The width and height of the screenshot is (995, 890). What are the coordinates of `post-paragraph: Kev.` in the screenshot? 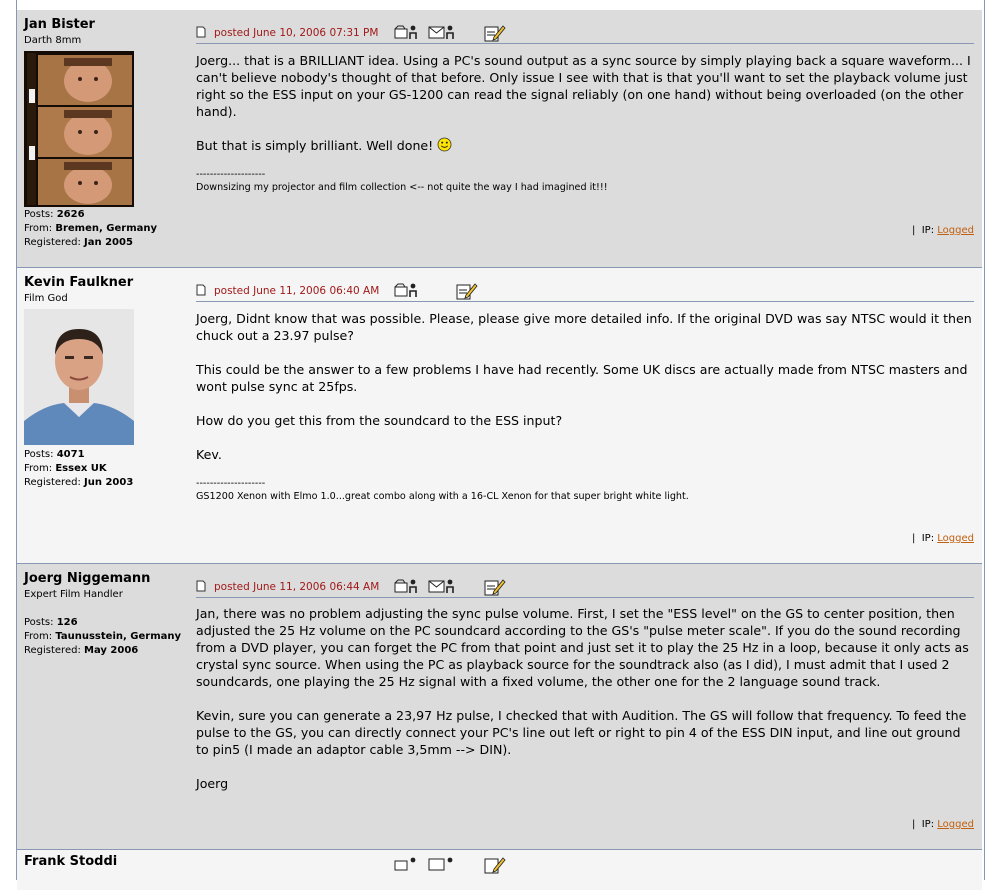 It's located at (209, 454).